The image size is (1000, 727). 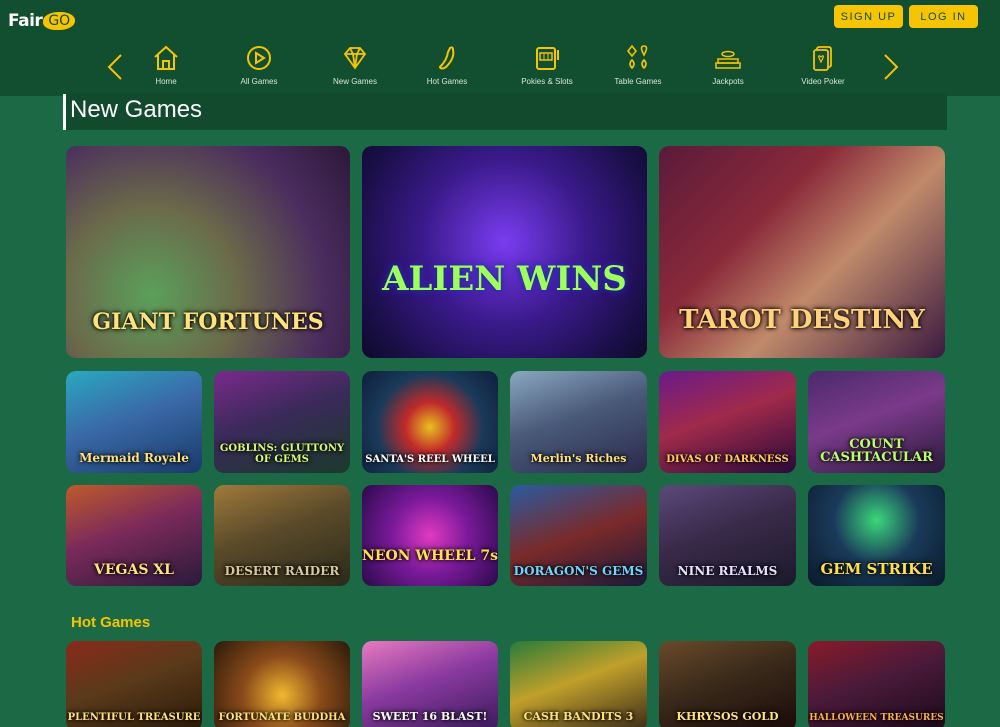 What do you see at coordinates (823, 81) in the screenshot?
I see `nav-label: Video Poker` at bounding box center [823, 81].